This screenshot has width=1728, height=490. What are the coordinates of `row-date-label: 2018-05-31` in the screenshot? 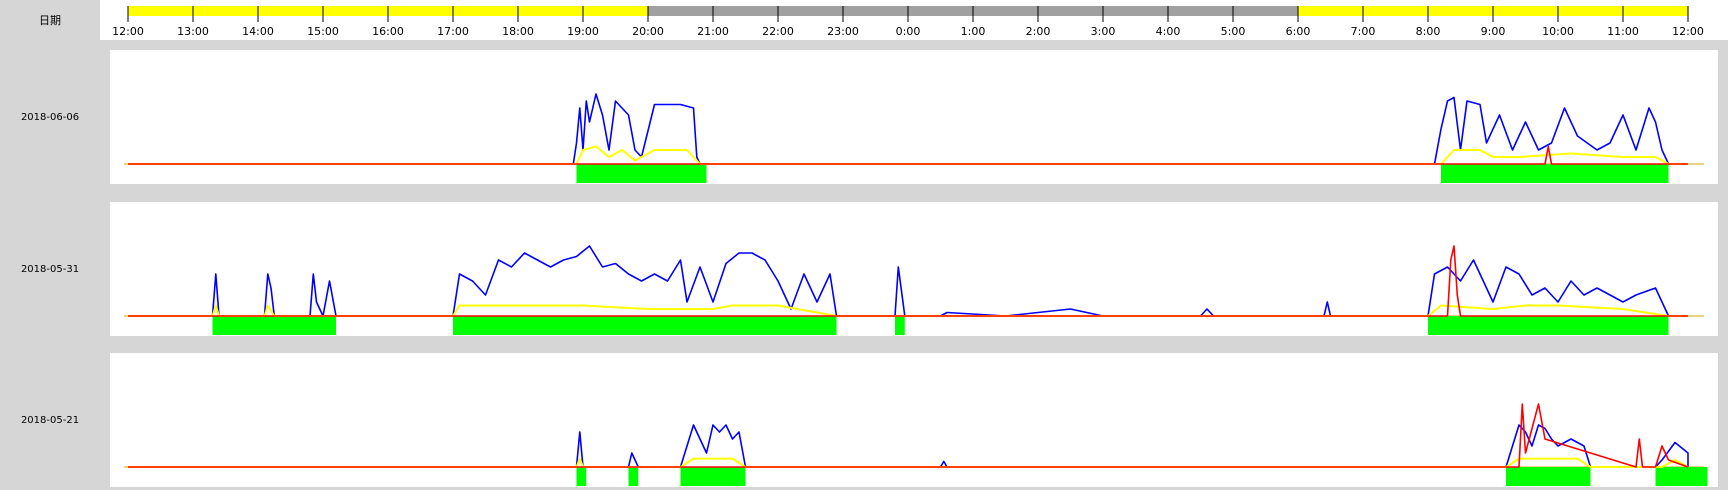 It's located at (50, 269).